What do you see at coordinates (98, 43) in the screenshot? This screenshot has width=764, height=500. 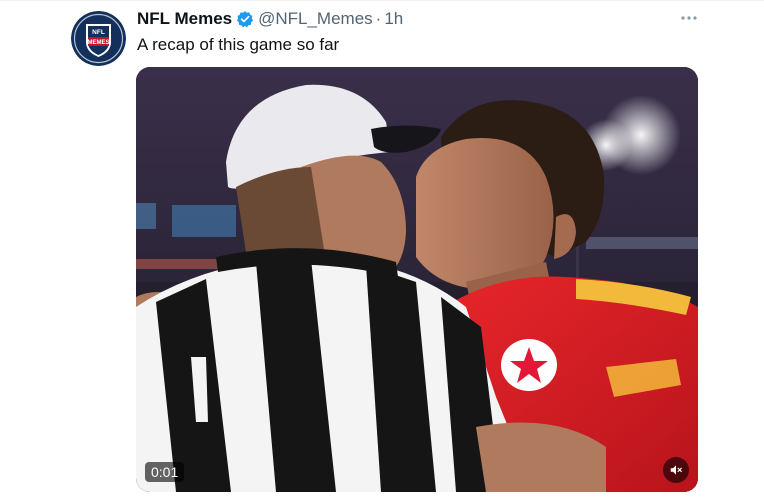 I see `avatar-bottom-text: MEMES` at bounding box center [98, 43].